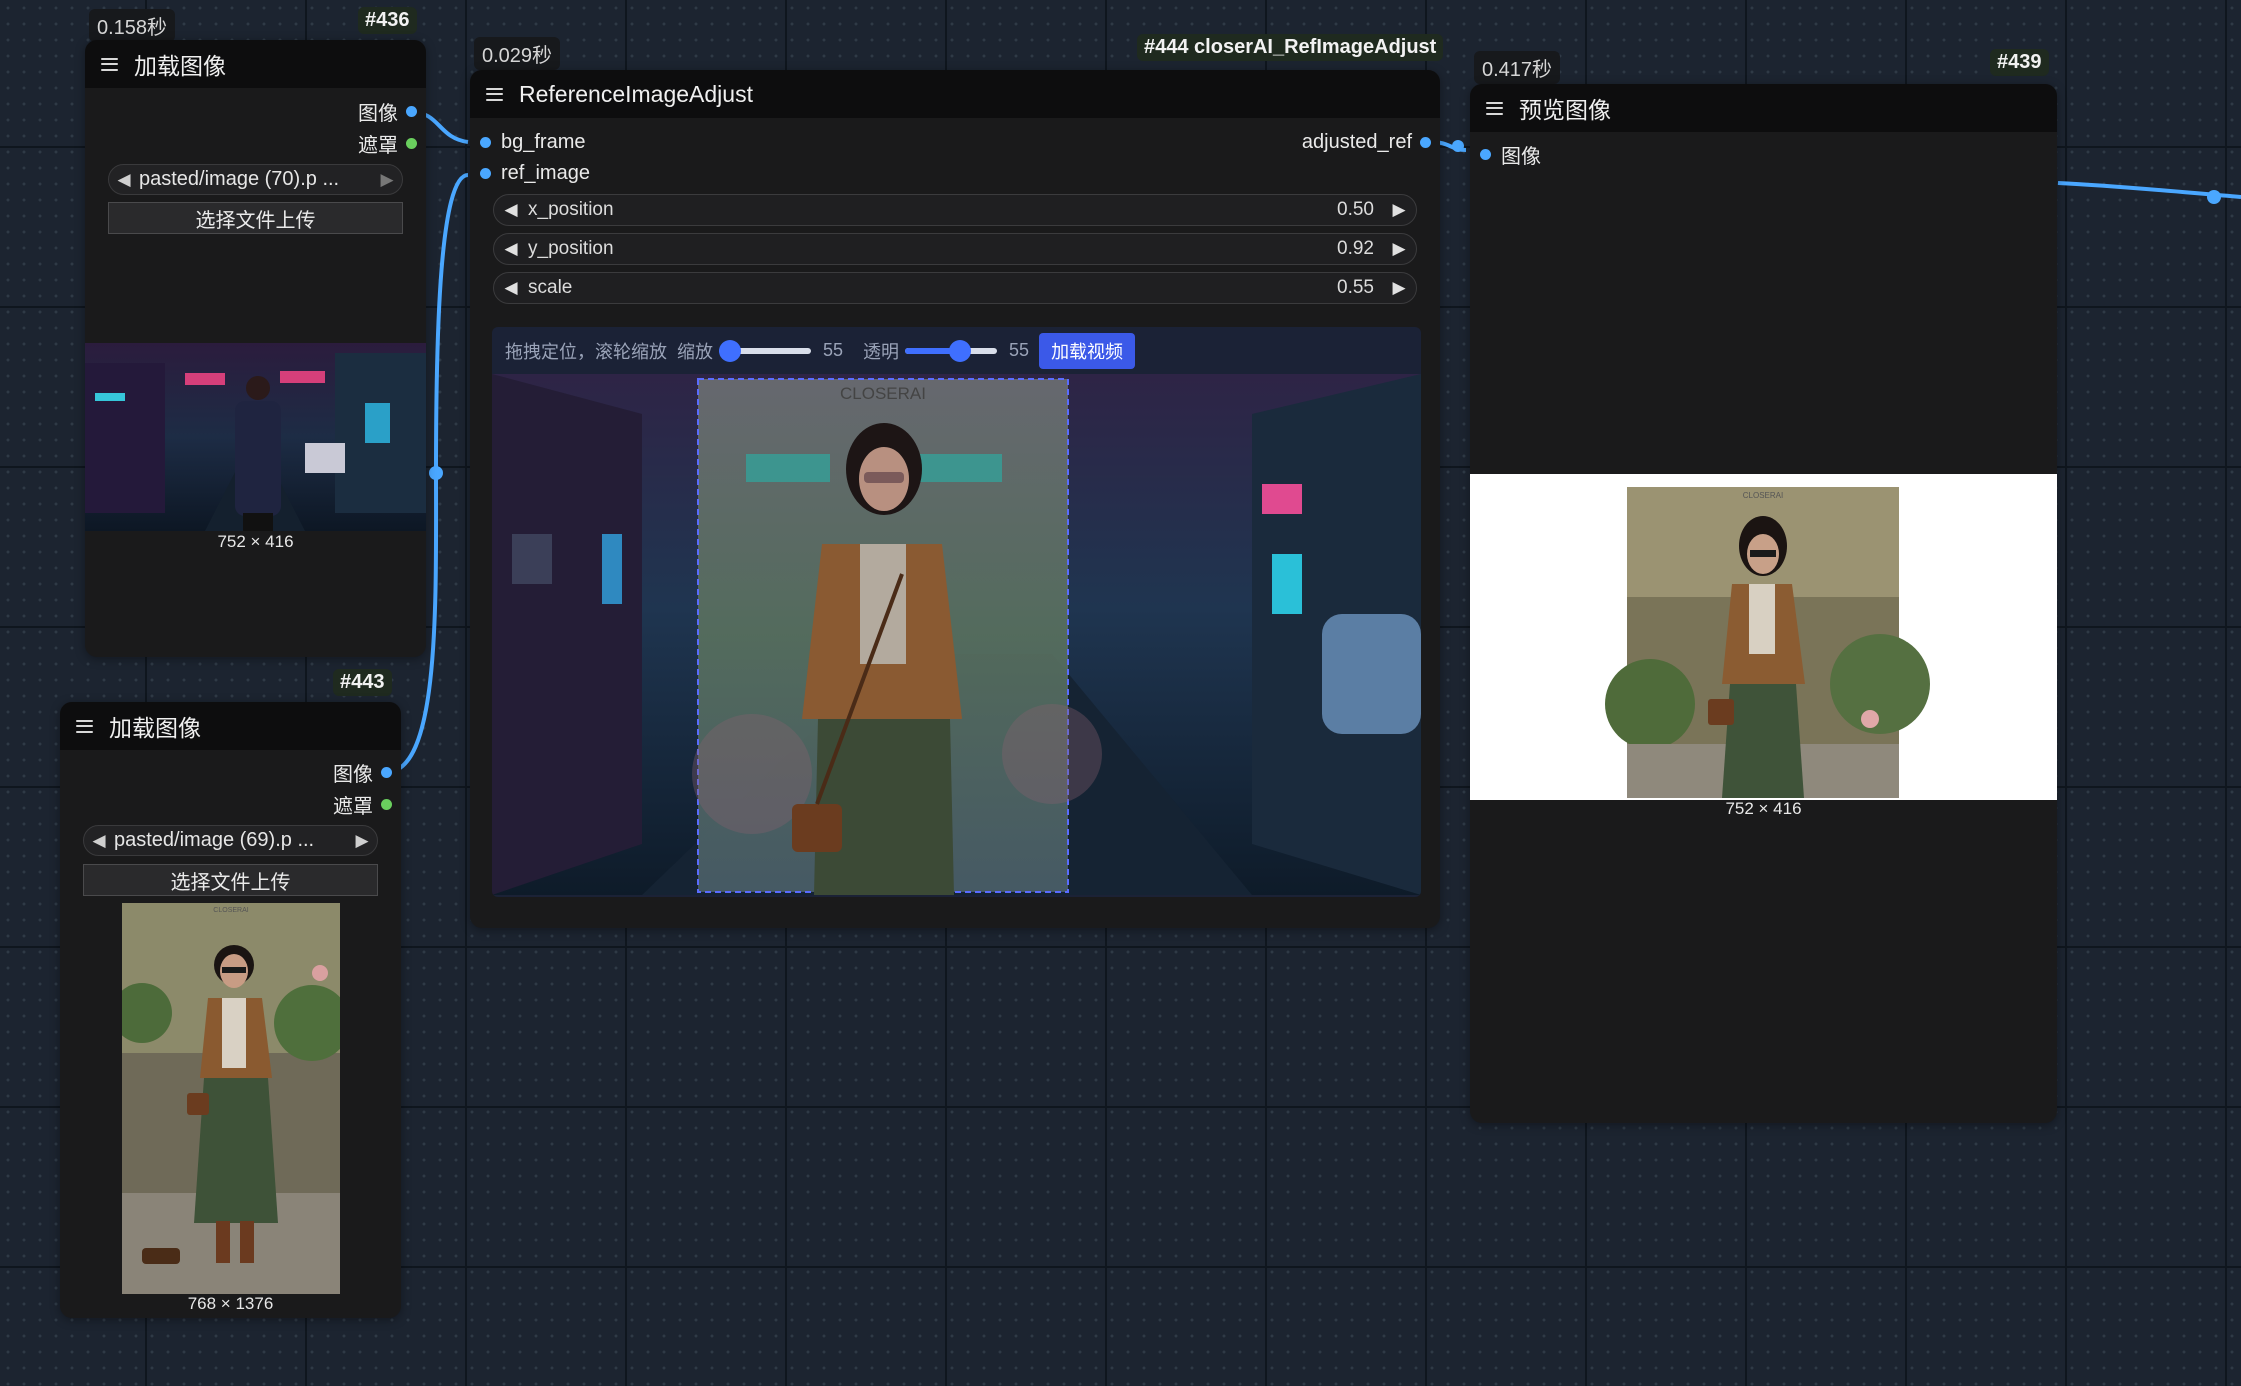 This screenshot has height=1386, width=2241. What do you see at coordinates (1517, 67) in the screenshot?
I see `execution-time: 0.417秒` at bounding box center [1517, 67].